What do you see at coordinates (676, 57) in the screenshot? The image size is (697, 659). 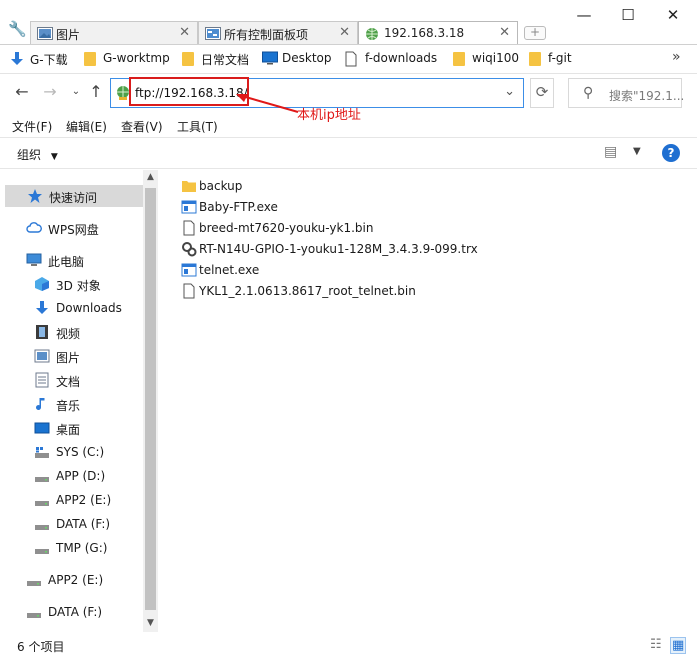 I see `more-bookmarks-icon: »` at bounding box center [676, 57].